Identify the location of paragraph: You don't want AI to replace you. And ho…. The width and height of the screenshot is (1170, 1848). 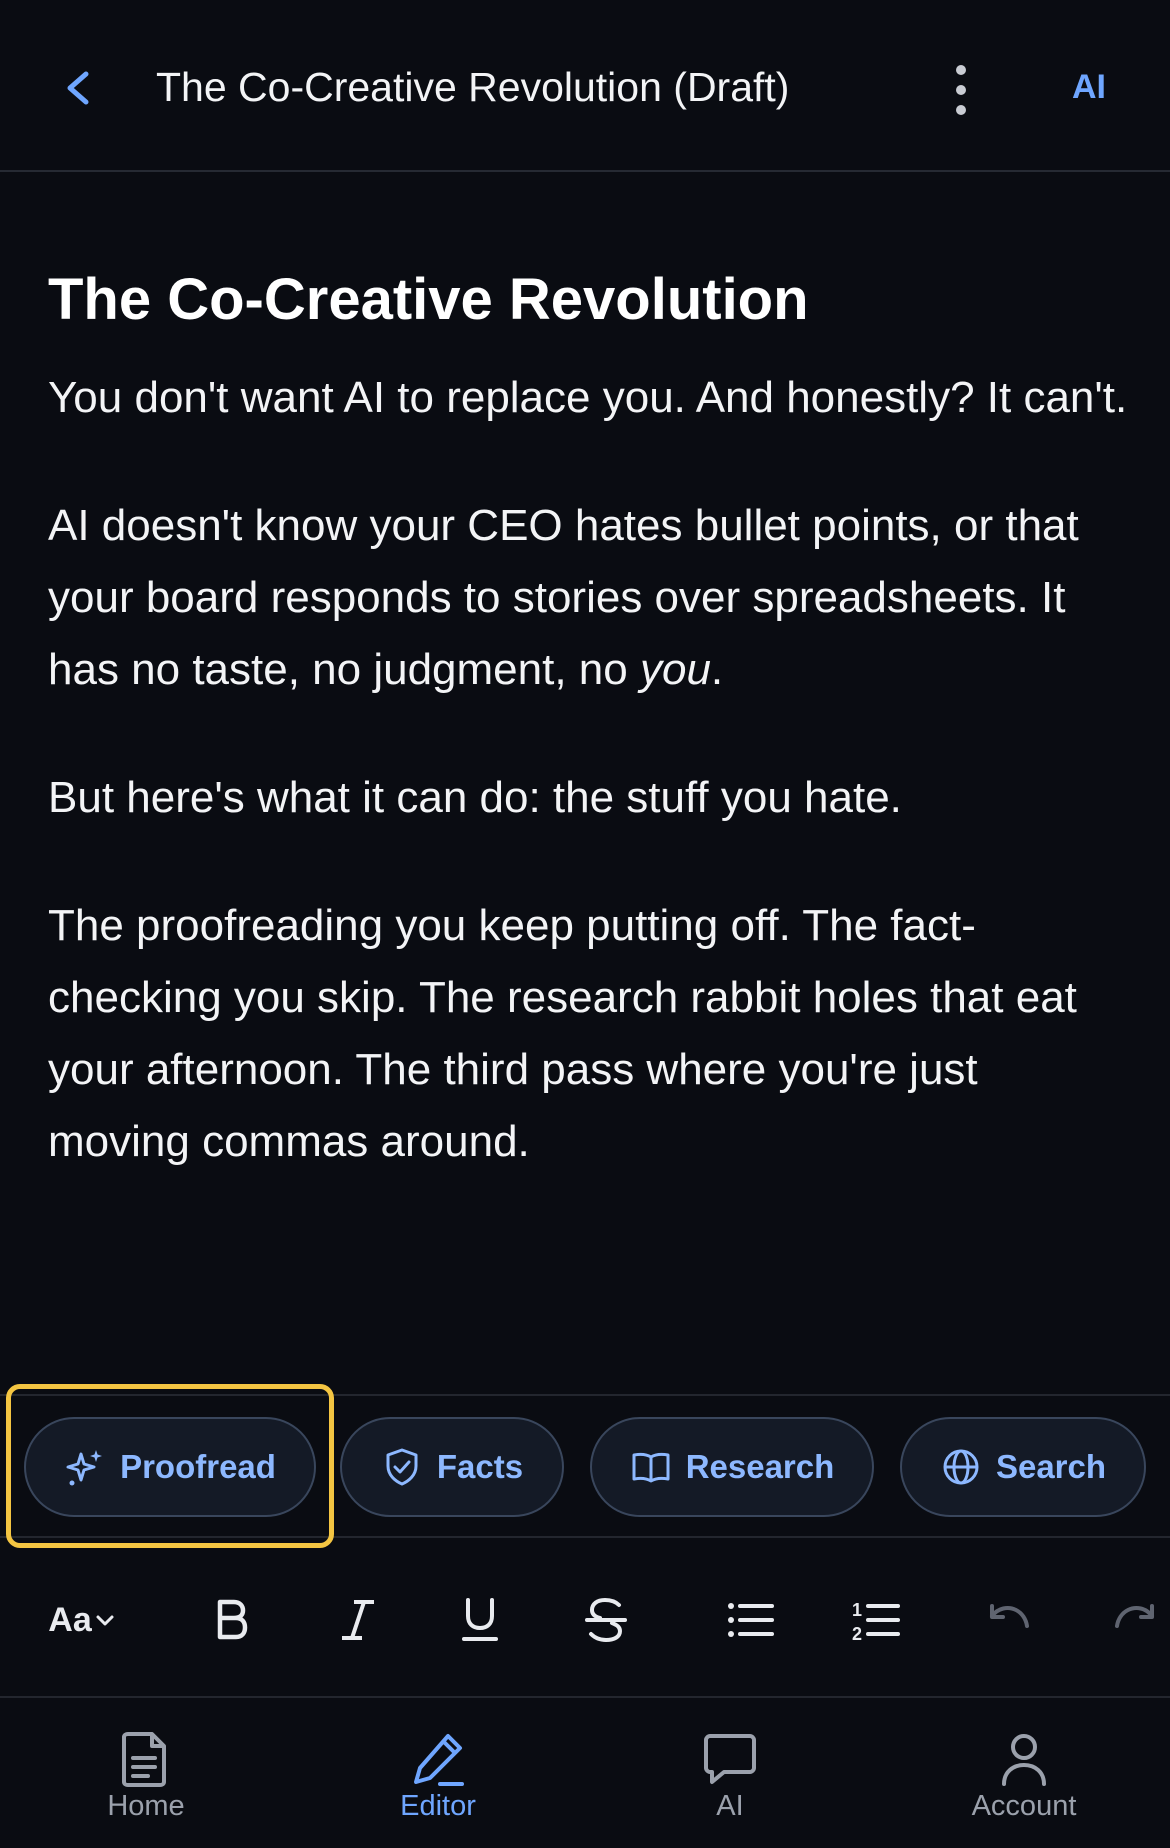
(588, 397).